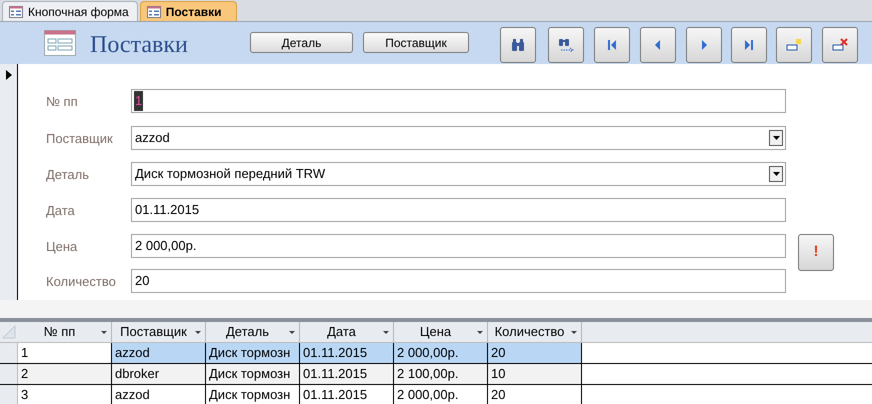 This screenshot has width=872, height=404. What do you see at coordinates (188, 11) in the screenshot?
I see `tab: Поставки` at bounding box center [188, 11].